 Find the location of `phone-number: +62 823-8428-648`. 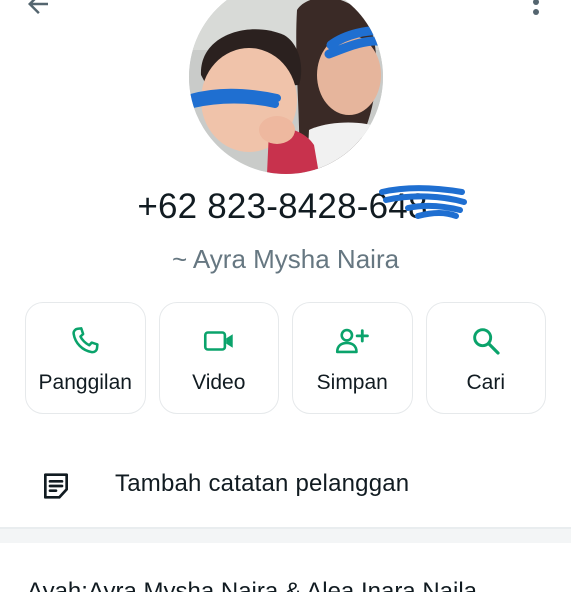

phone-number: +62 823-8428-648 is located at coordinates (282, 206).